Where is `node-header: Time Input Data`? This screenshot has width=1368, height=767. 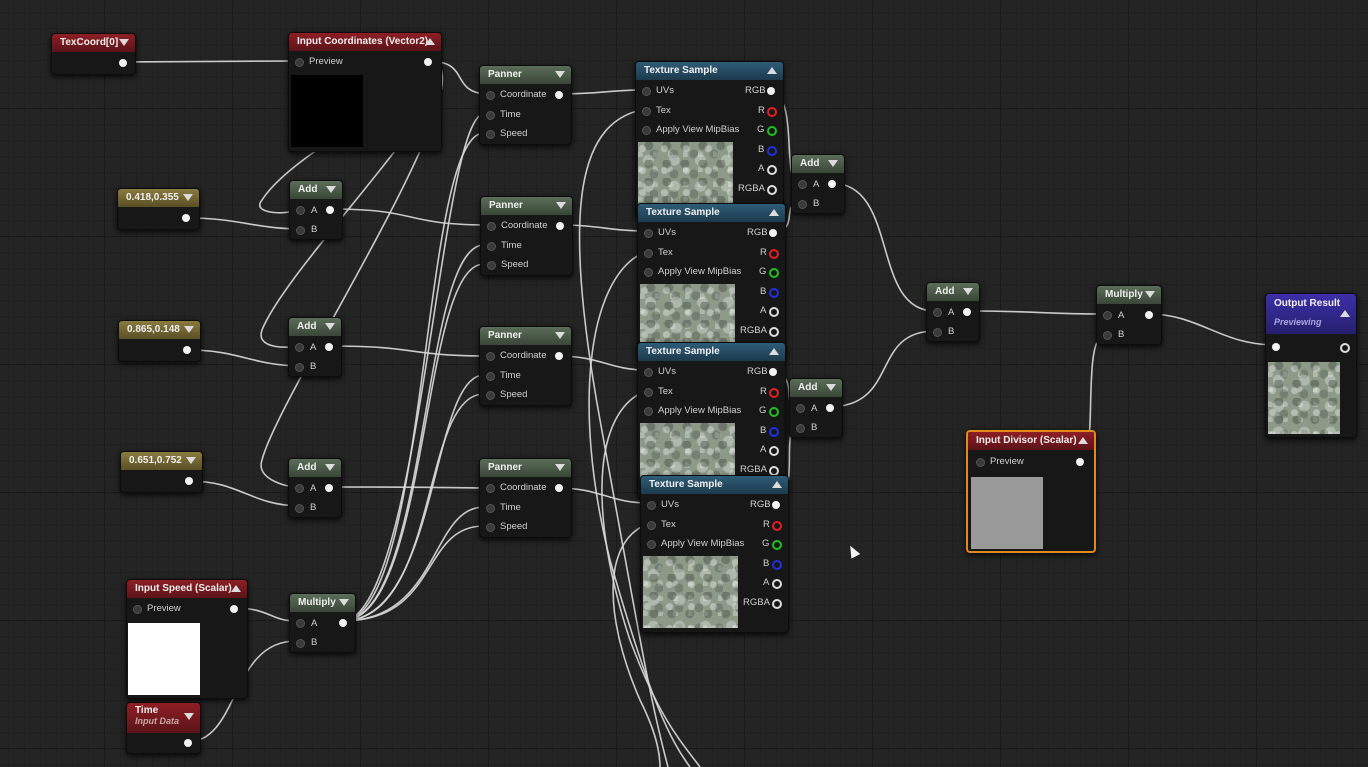
node-header: Time Input Data is located at coordinates (163, 718).